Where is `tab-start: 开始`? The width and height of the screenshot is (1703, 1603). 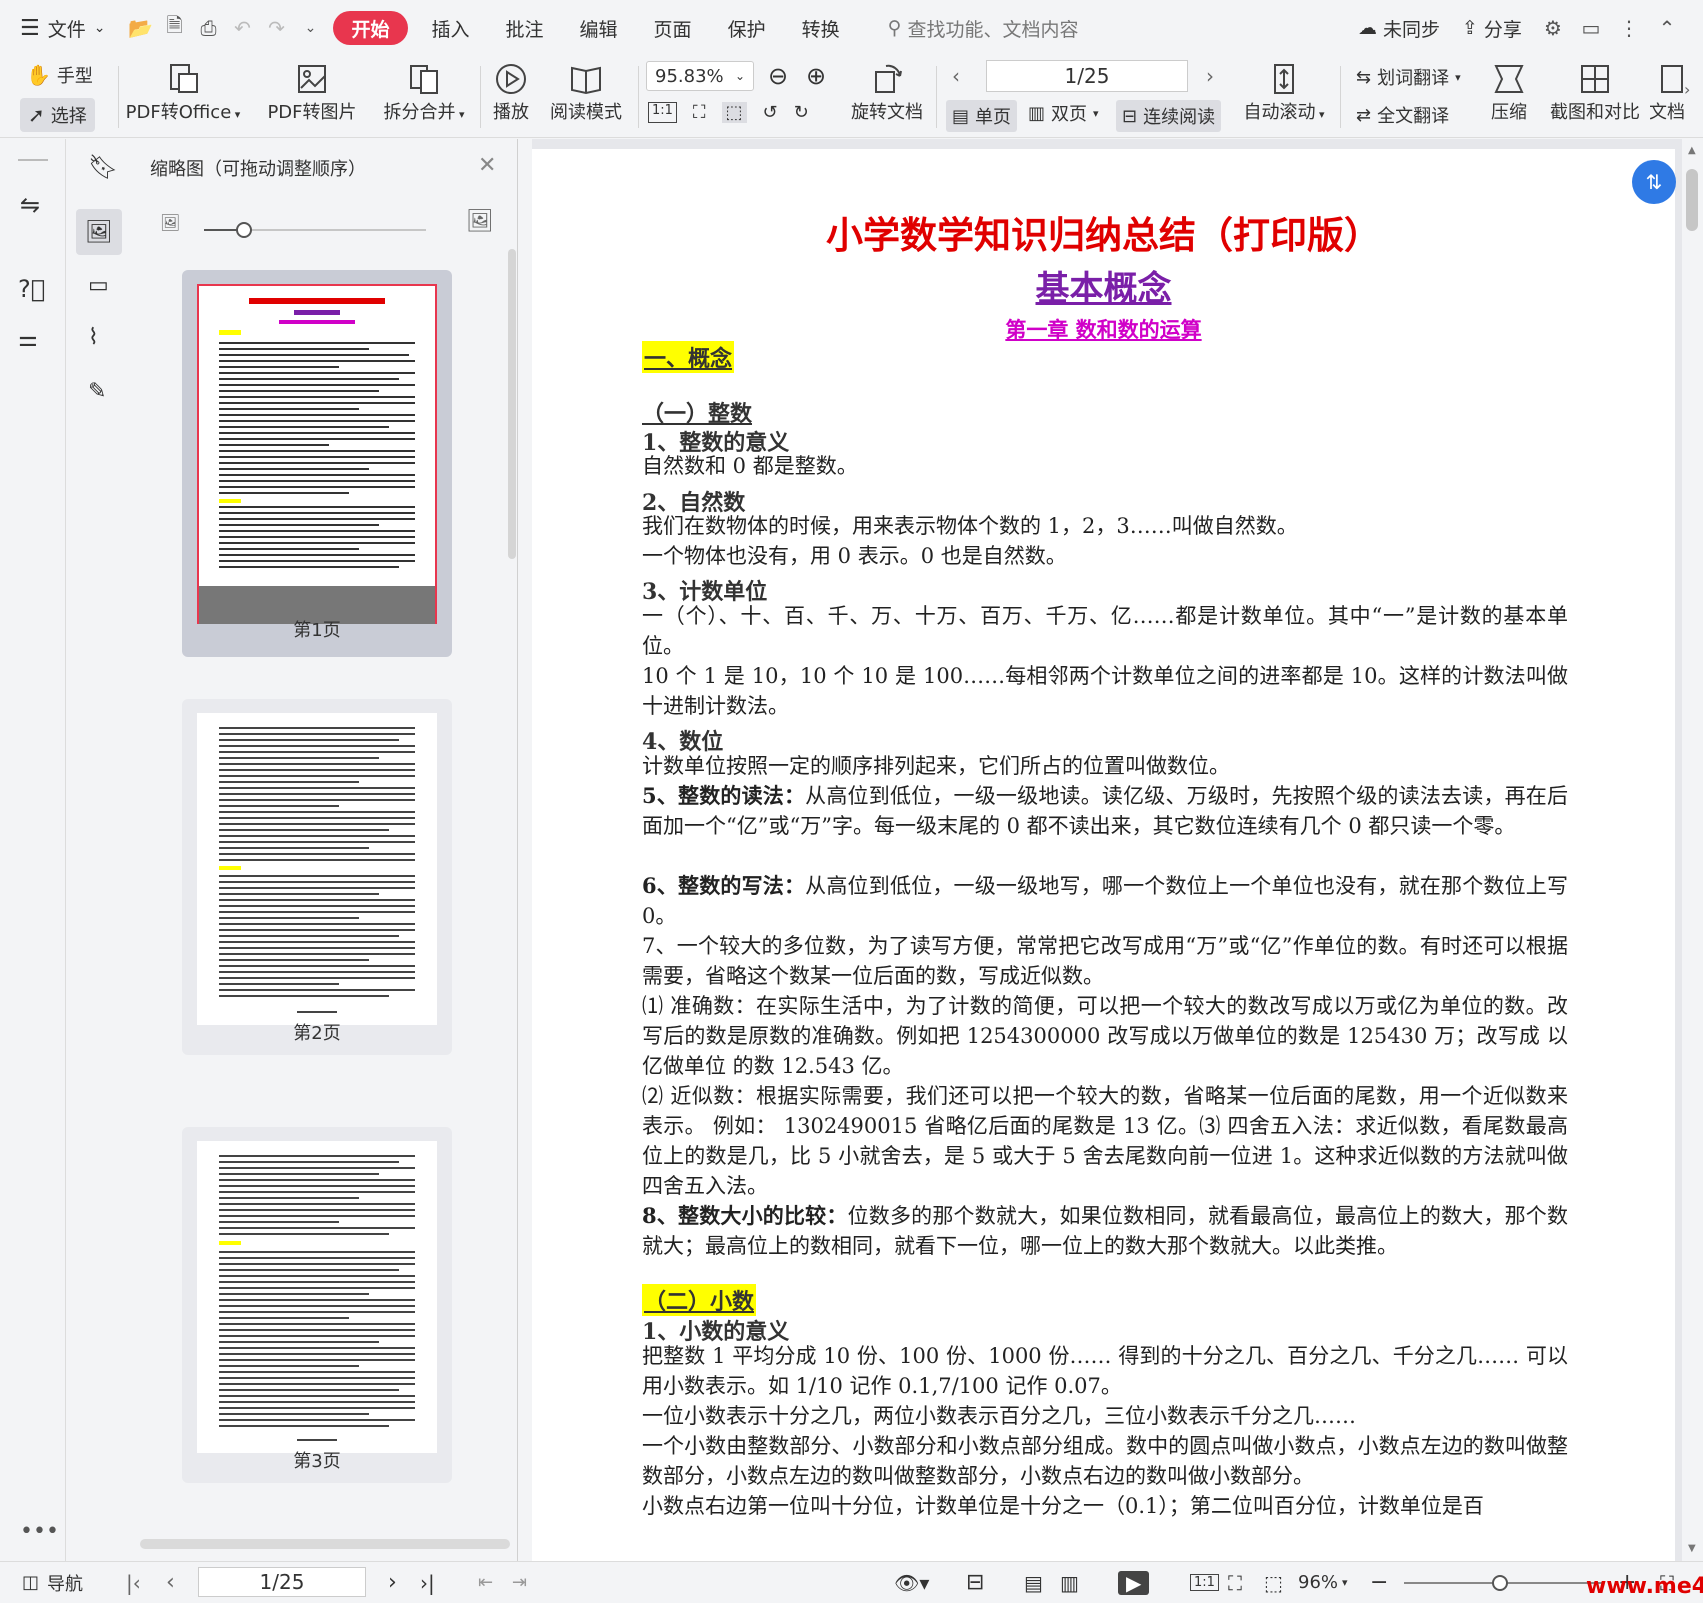 tab-start: 开始 is located at coordinates (370, 28).